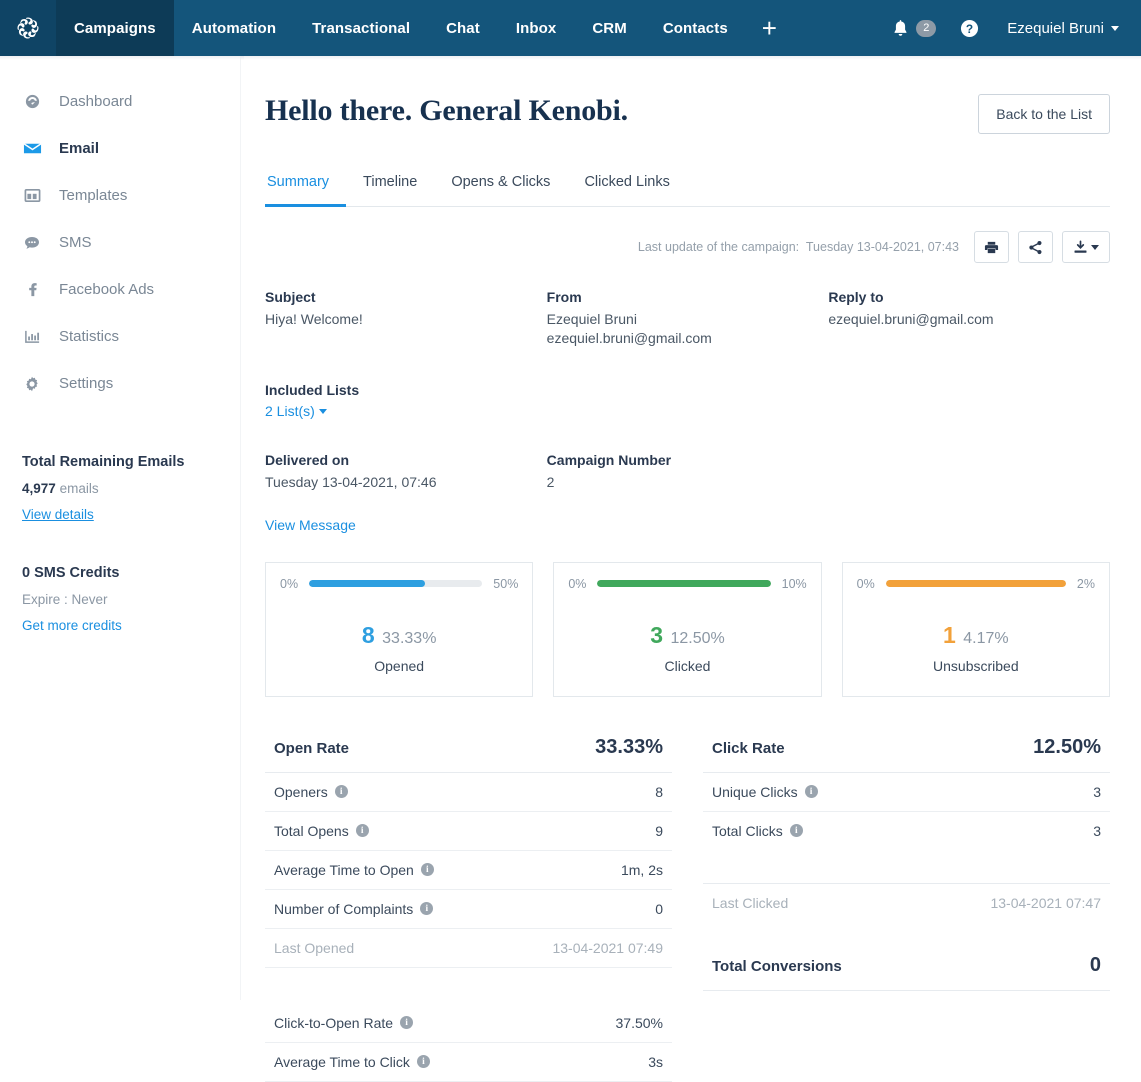 This screenshot has width=1141, height=1082. What do you see at coordinates (120, 625) in the screenshot?
I see `get-more-credits-link: Get more credits` at bounding box center [120, 625].